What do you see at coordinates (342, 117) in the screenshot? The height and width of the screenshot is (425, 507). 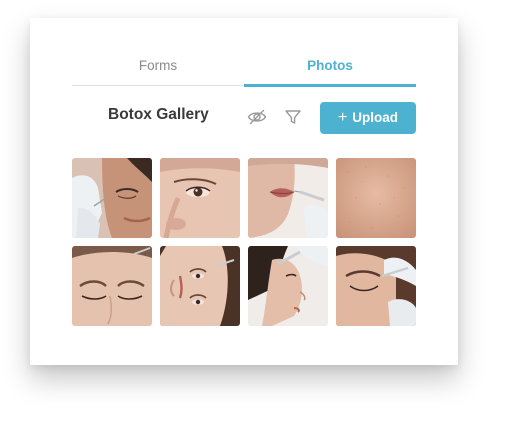 I see `plus-icon: +` at bounding box center [342, 117].